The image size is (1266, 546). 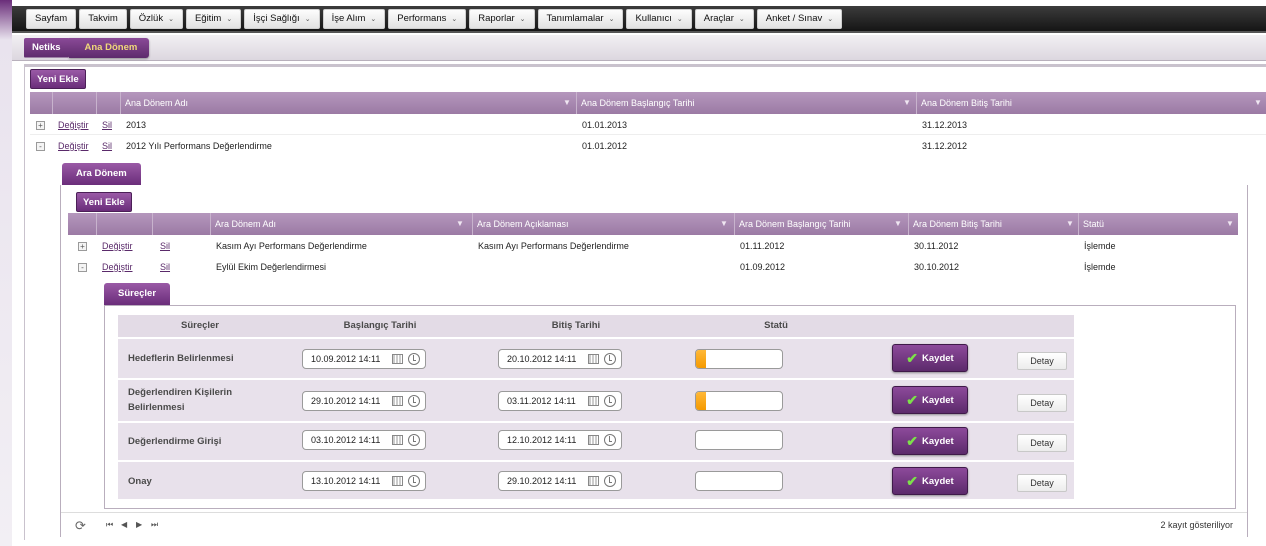 I want to click on column-header-desc: Ara Dönem Açıklaması, so click(x=603, y=224).